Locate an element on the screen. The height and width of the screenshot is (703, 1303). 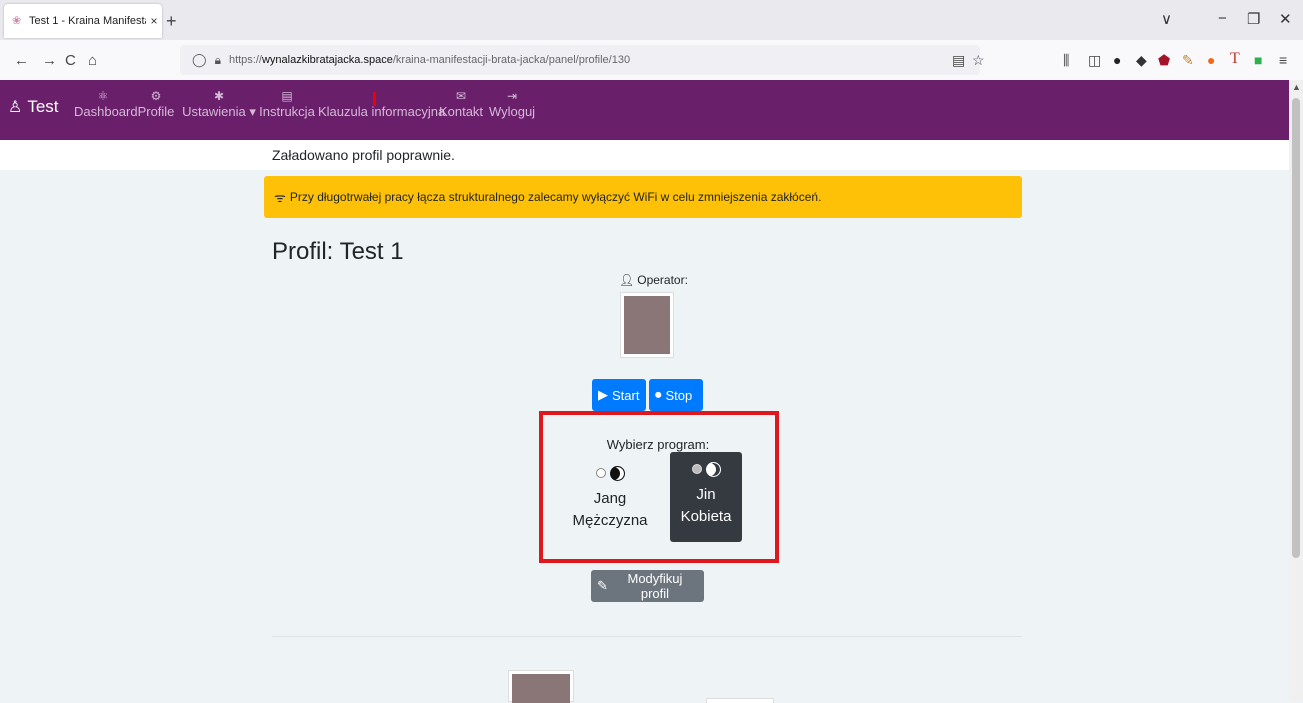
cogs-icon: ⚙ is located at coordinates (156, 96).